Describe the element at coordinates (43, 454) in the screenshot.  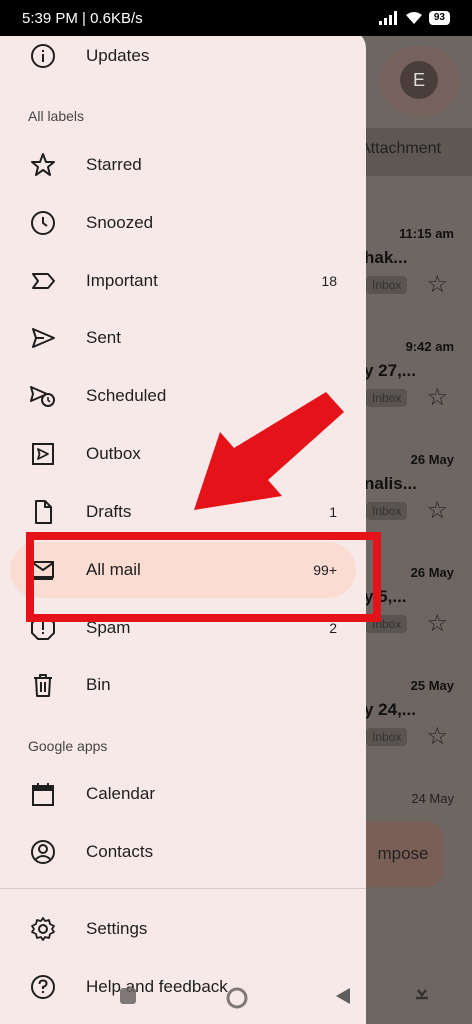
I see `outbox-icon` at that location.